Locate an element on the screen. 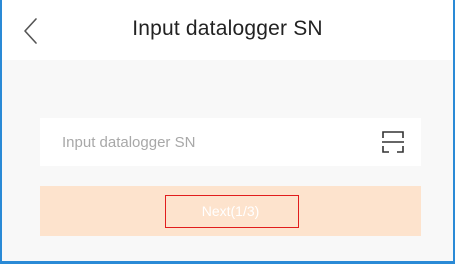  scan-button is located at coordinates (393, 142).